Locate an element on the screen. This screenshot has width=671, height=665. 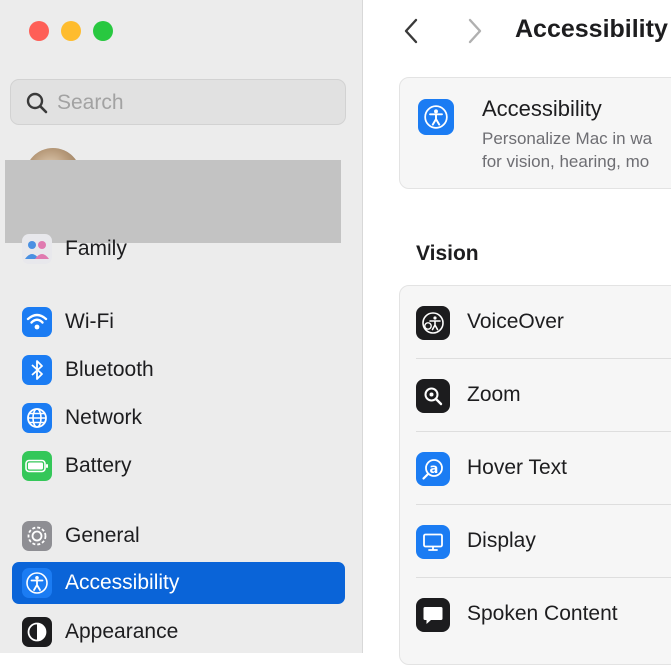
forward-button is located at coordinates (474, 31).